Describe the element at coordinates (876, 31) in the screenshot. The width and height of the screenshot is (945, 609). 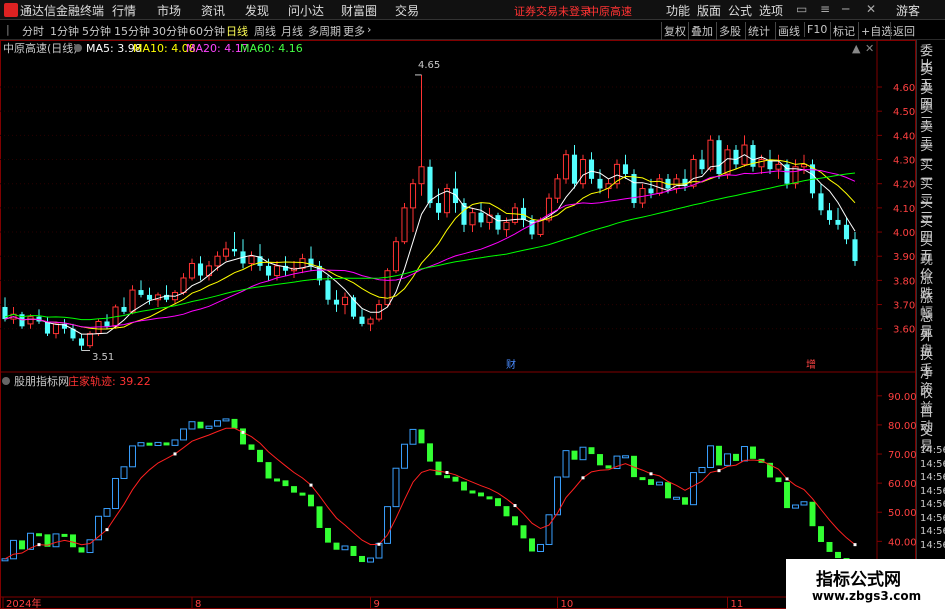
I see `btn-add-watchlist: +自选` at that location.